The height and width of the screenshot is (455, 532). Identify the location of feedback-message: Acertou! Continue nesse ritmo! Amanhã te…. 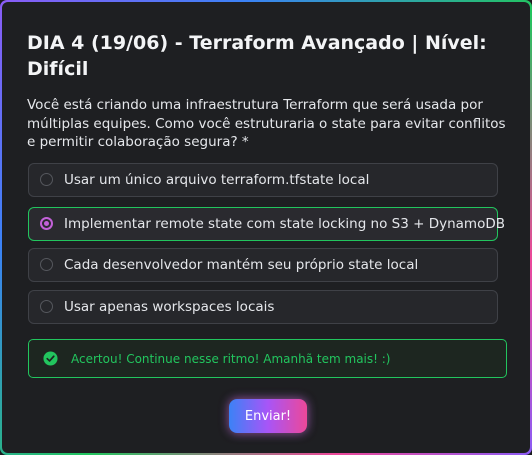
(231, 359).